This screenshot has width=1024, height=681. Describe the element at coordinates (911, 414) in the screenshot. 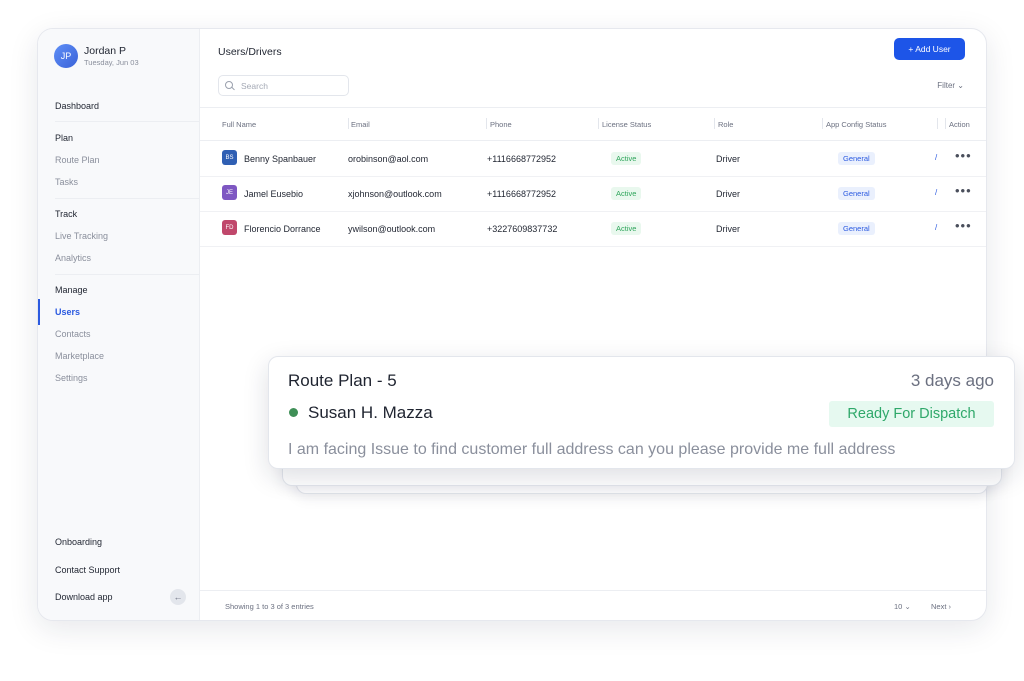

I see `dispatch-status-badge: Ready For Dispatch` at that location.